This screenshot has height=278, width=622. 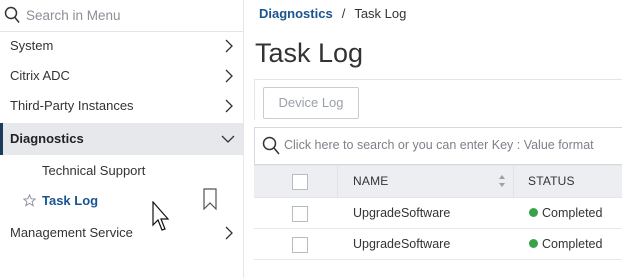 What do you see at coordinates (73, 15) in the screenshot?
I see `menu-search-placeholder: Search in Menu` at bounding box center [73, 15].